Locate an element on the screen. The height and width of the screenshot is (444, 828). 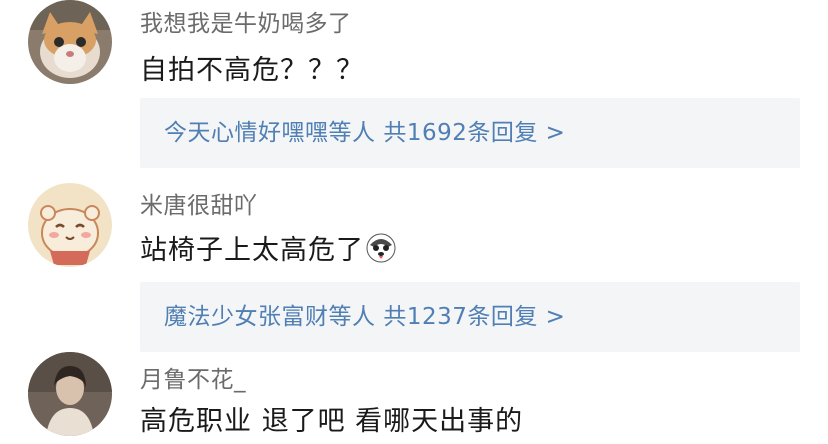
comment-text: 站椅子上太高危了 is located at coordinates (268, 247).